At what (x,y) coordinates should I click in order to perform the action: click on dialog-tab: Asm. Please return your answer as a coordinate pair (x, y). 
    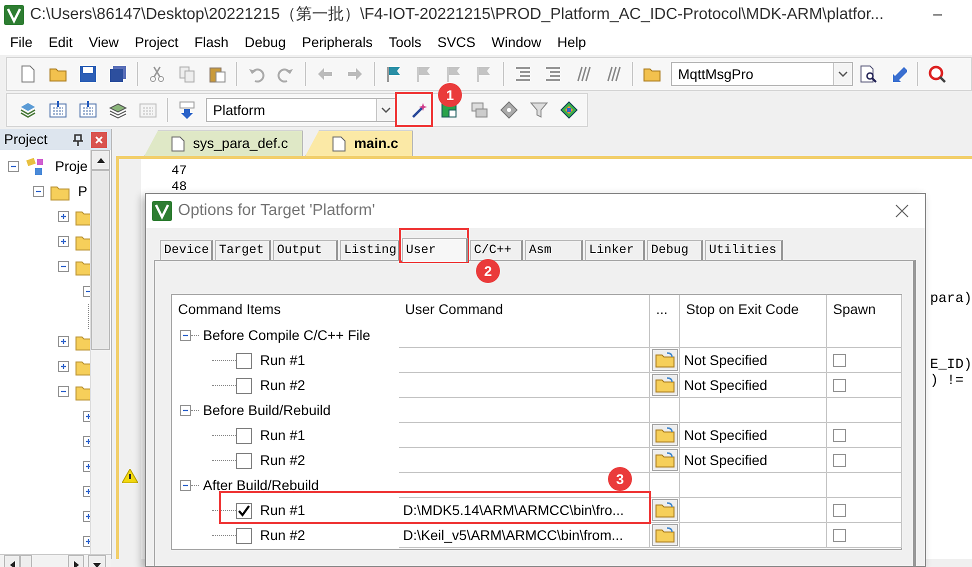
    Looking at the image, I should click on (554, 250).